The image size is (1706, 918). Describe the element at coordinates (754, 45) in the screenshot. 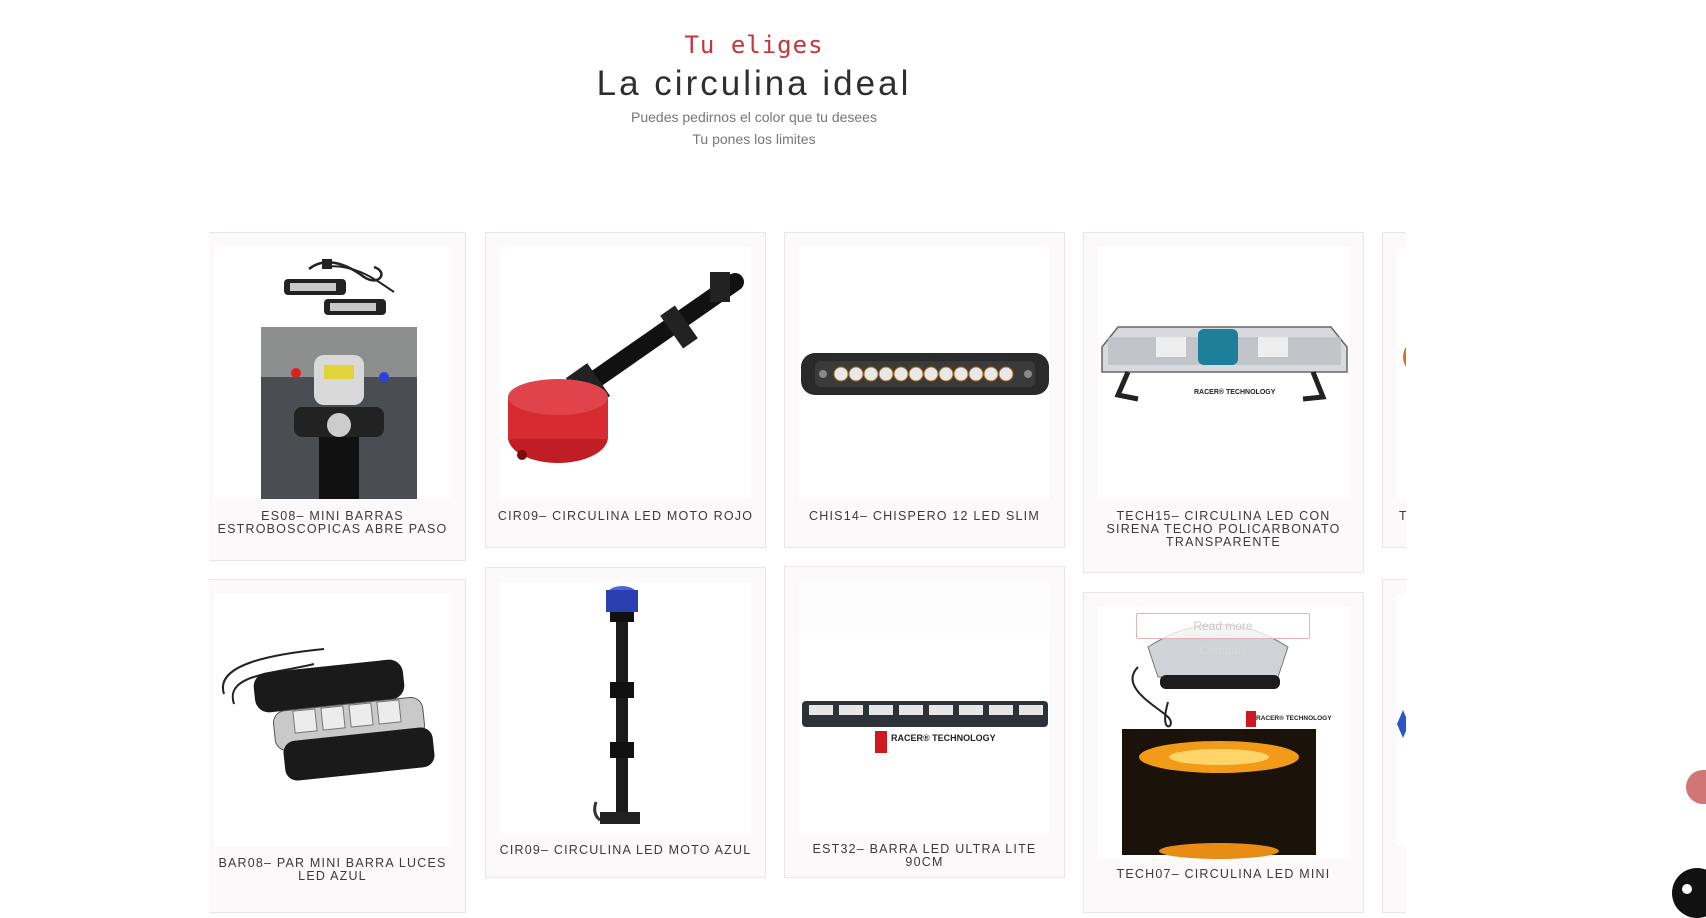

I see `section-eyebrow: Tu eliges` at that location.